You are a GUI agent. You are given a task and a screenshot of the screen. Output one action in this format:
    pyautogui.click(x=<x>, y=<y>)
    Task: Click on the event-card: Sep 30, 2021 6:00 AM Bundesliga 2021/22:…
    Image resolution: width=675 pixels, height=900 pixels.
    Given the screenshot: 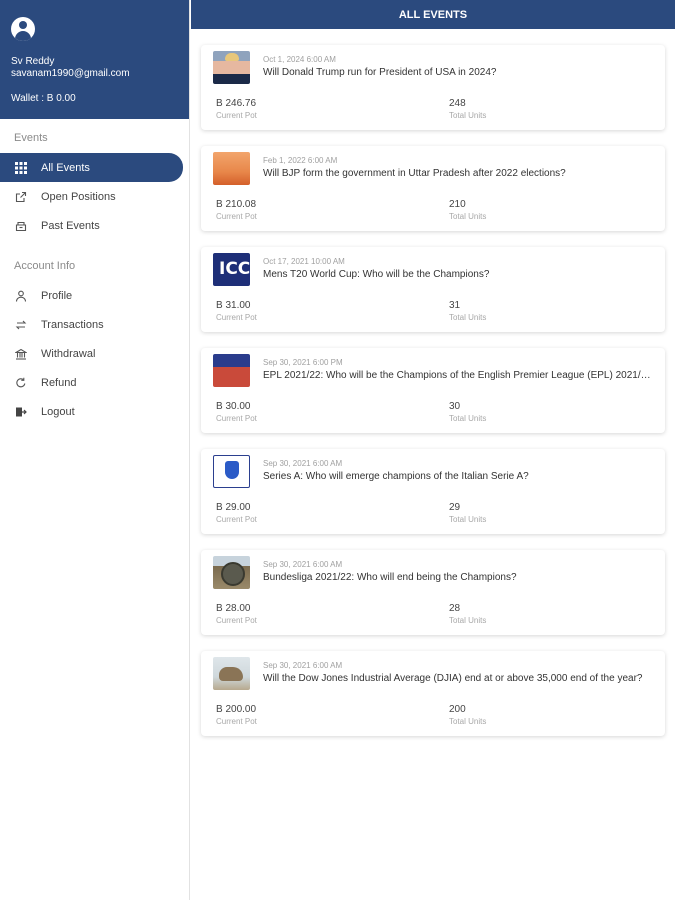 What is the action you would take?
    pyautogui.click(x=433, y=592)
    